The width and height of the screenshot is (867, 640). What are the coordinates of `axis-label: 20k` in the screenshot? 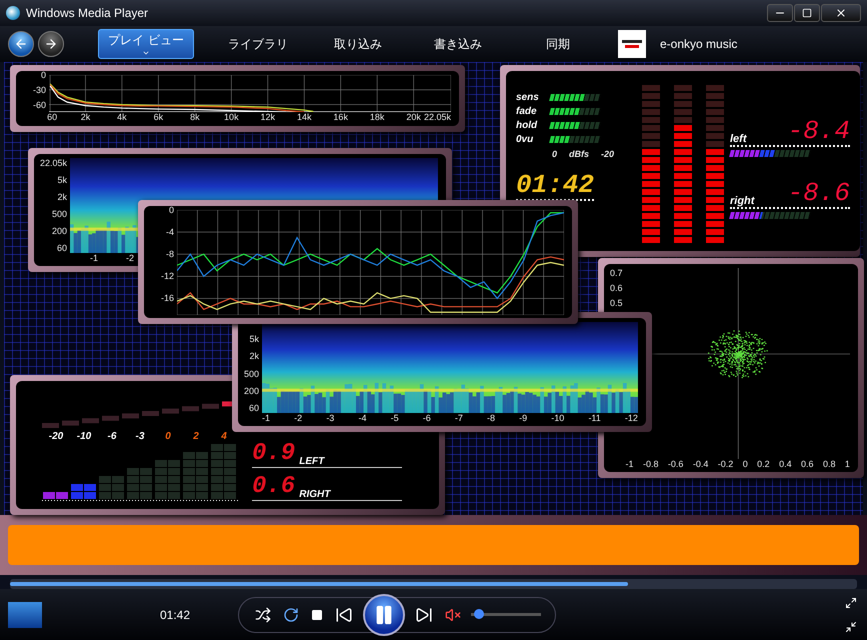 It's located at (413, 117).